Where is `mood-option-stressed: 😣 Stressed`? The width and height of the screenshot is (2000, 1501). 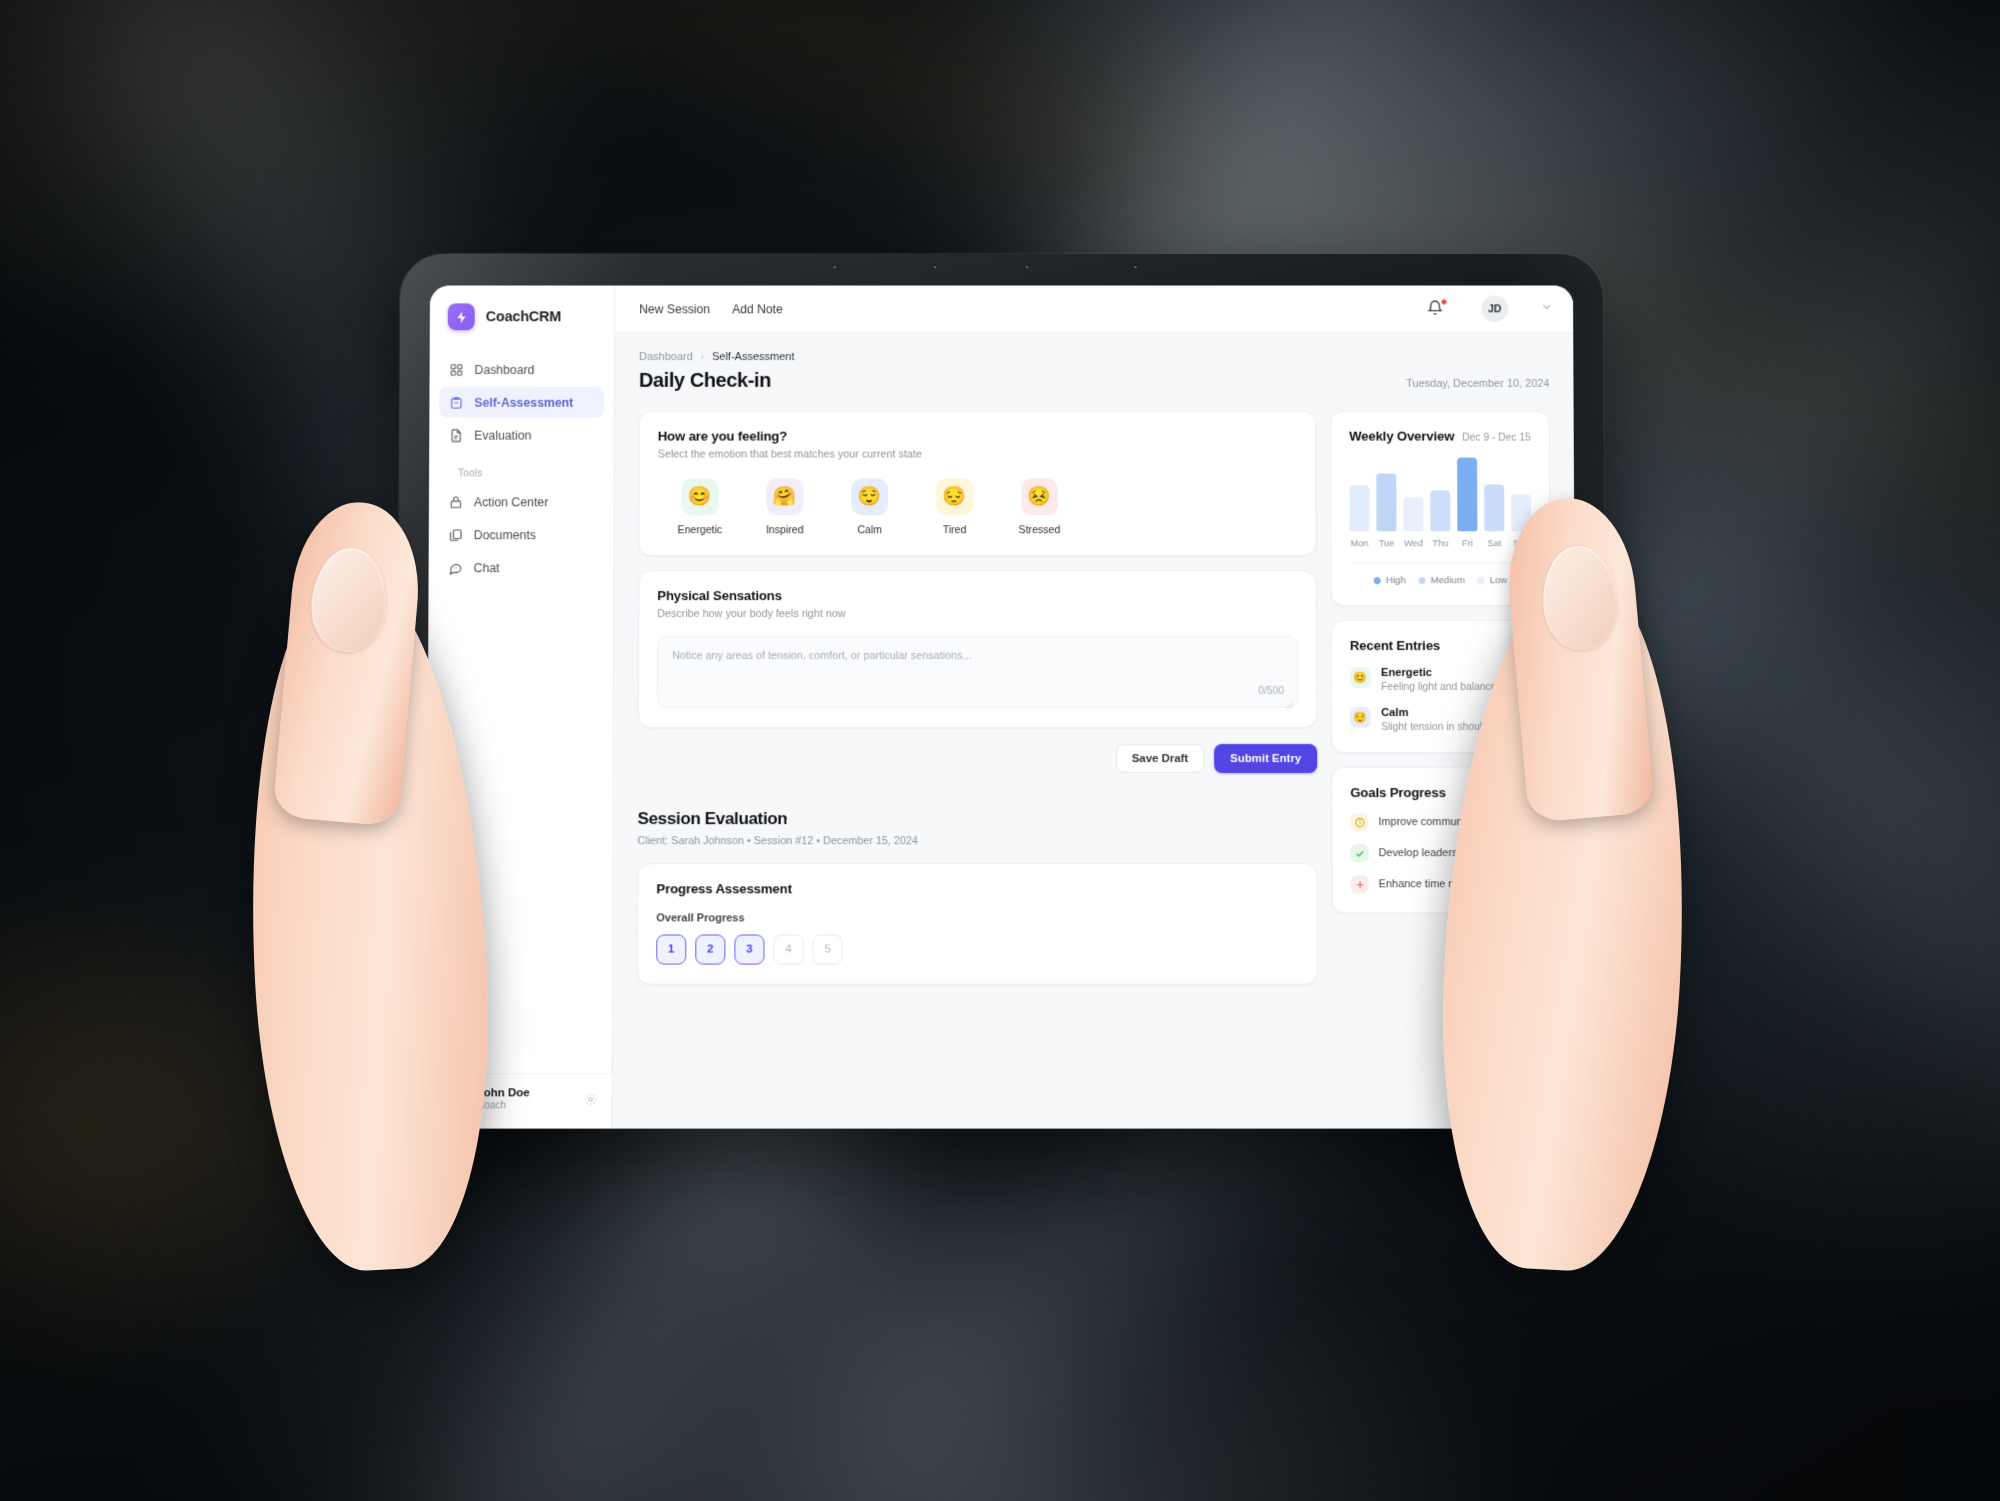
mood-option-stressed: 😣 Stressed is located at coordinates (1039, 507).